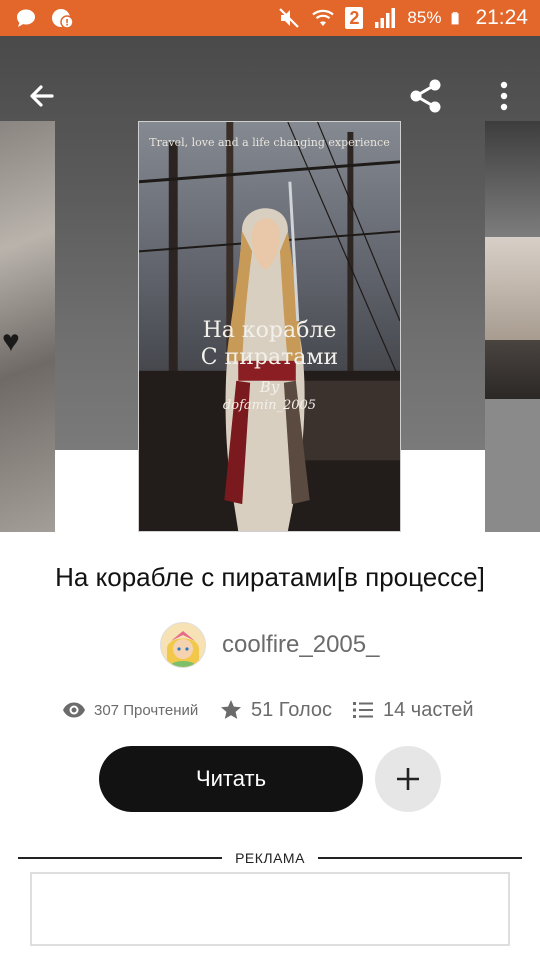  I want to click on story-stats: 307 Прочтений 51 Голос 14 частей, so click(270, 710).